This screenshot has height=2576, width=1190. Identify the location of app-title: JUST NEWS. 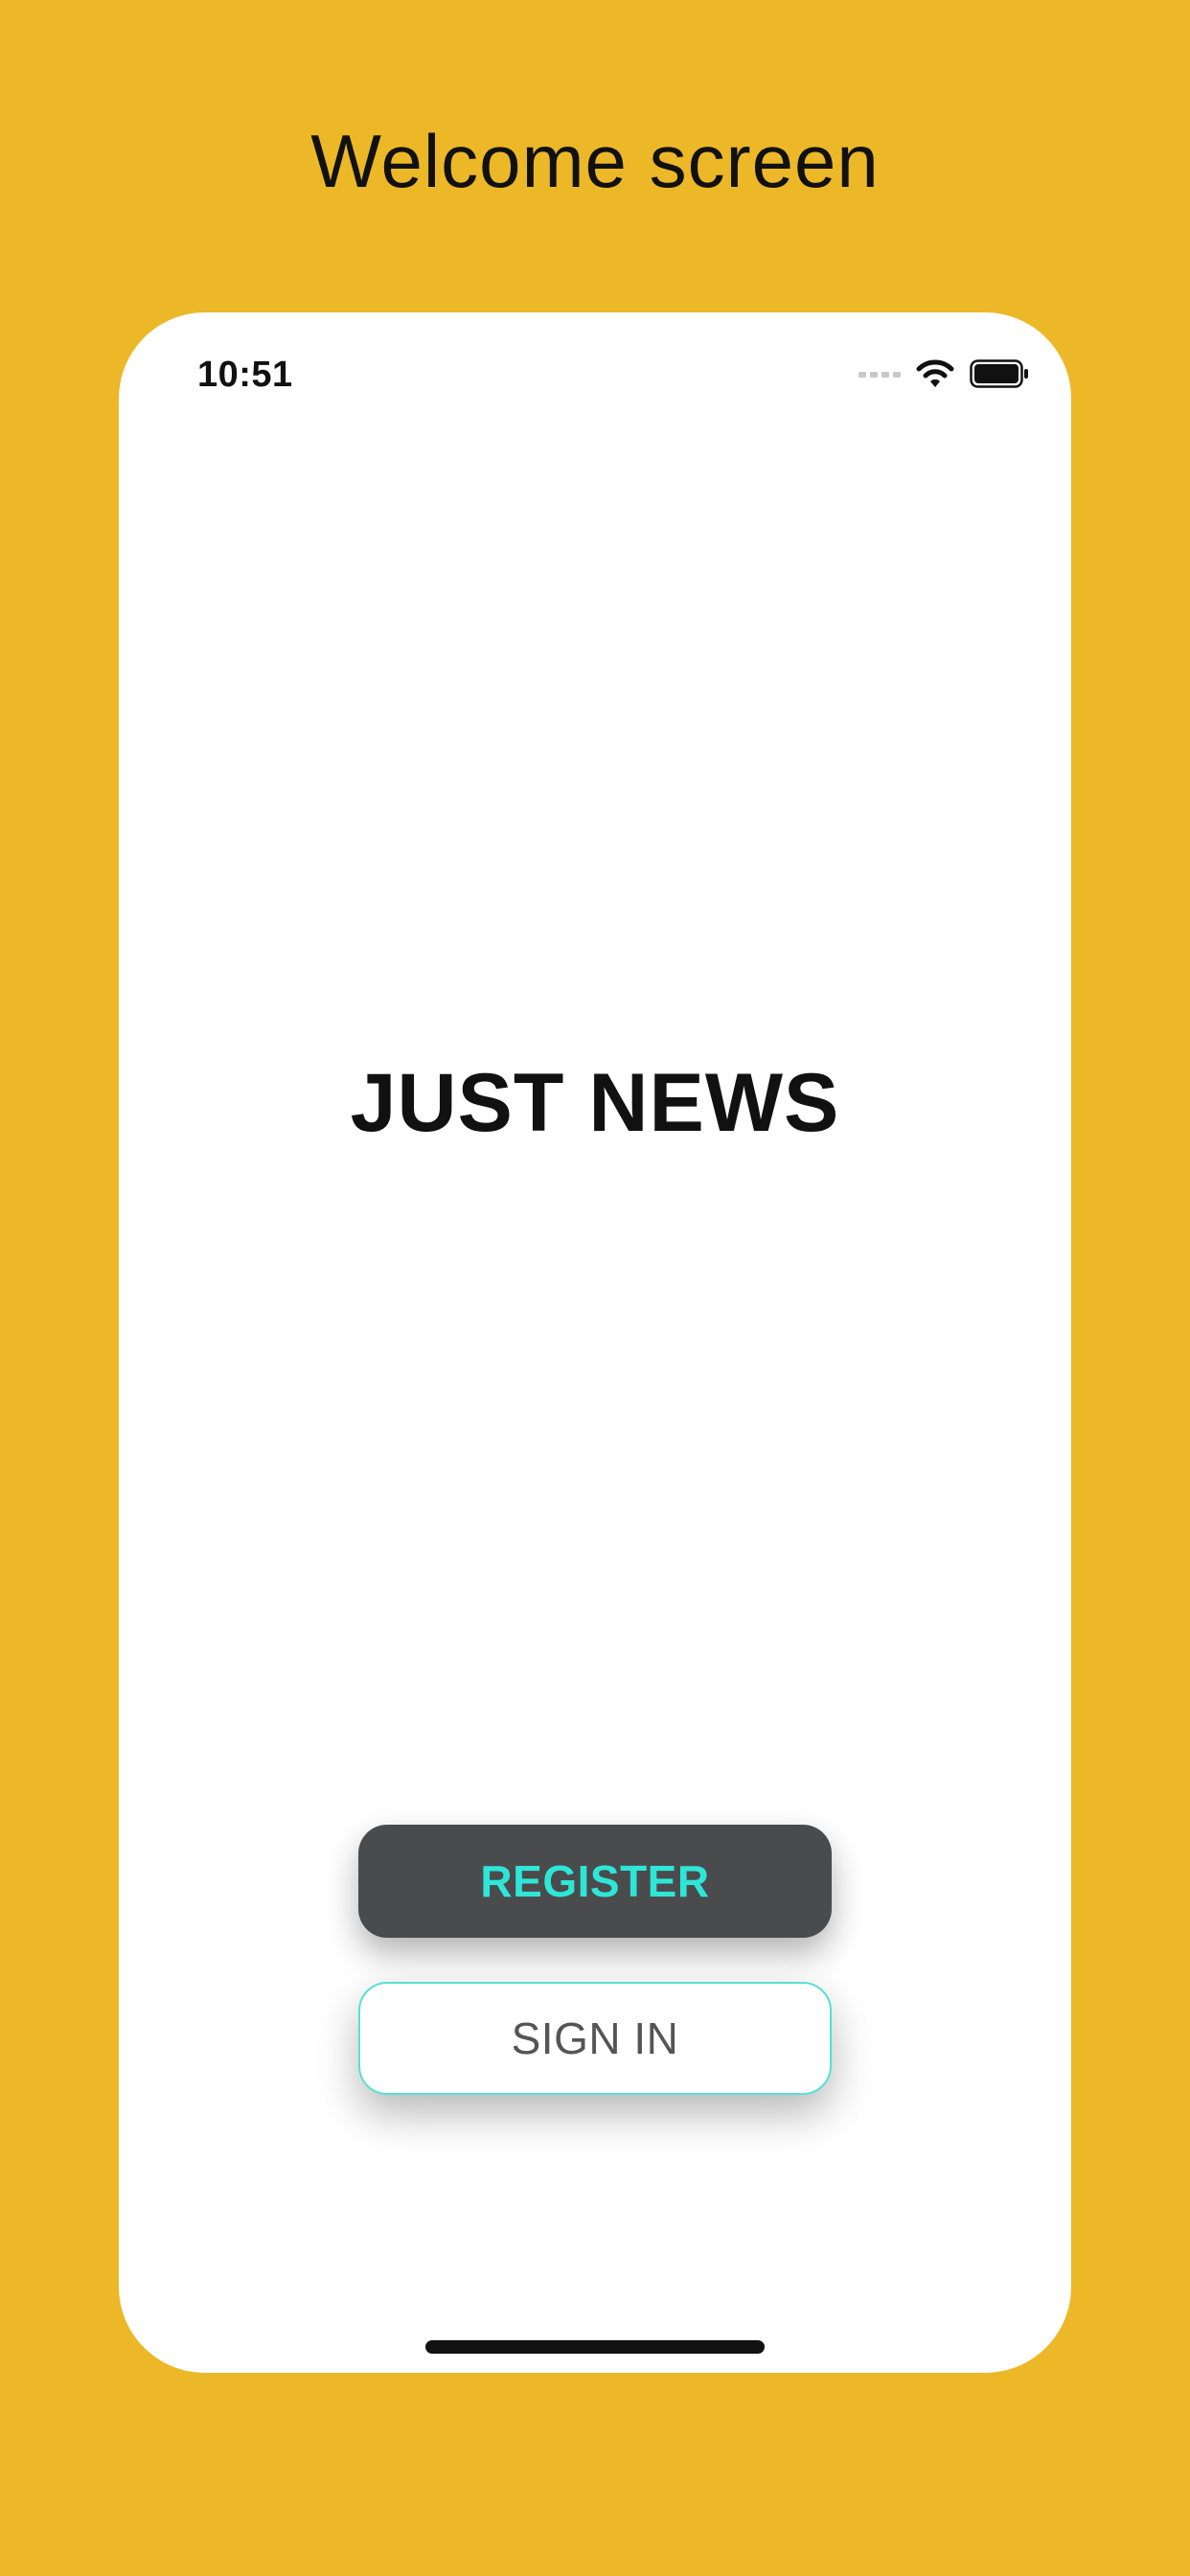
(595, 1103).